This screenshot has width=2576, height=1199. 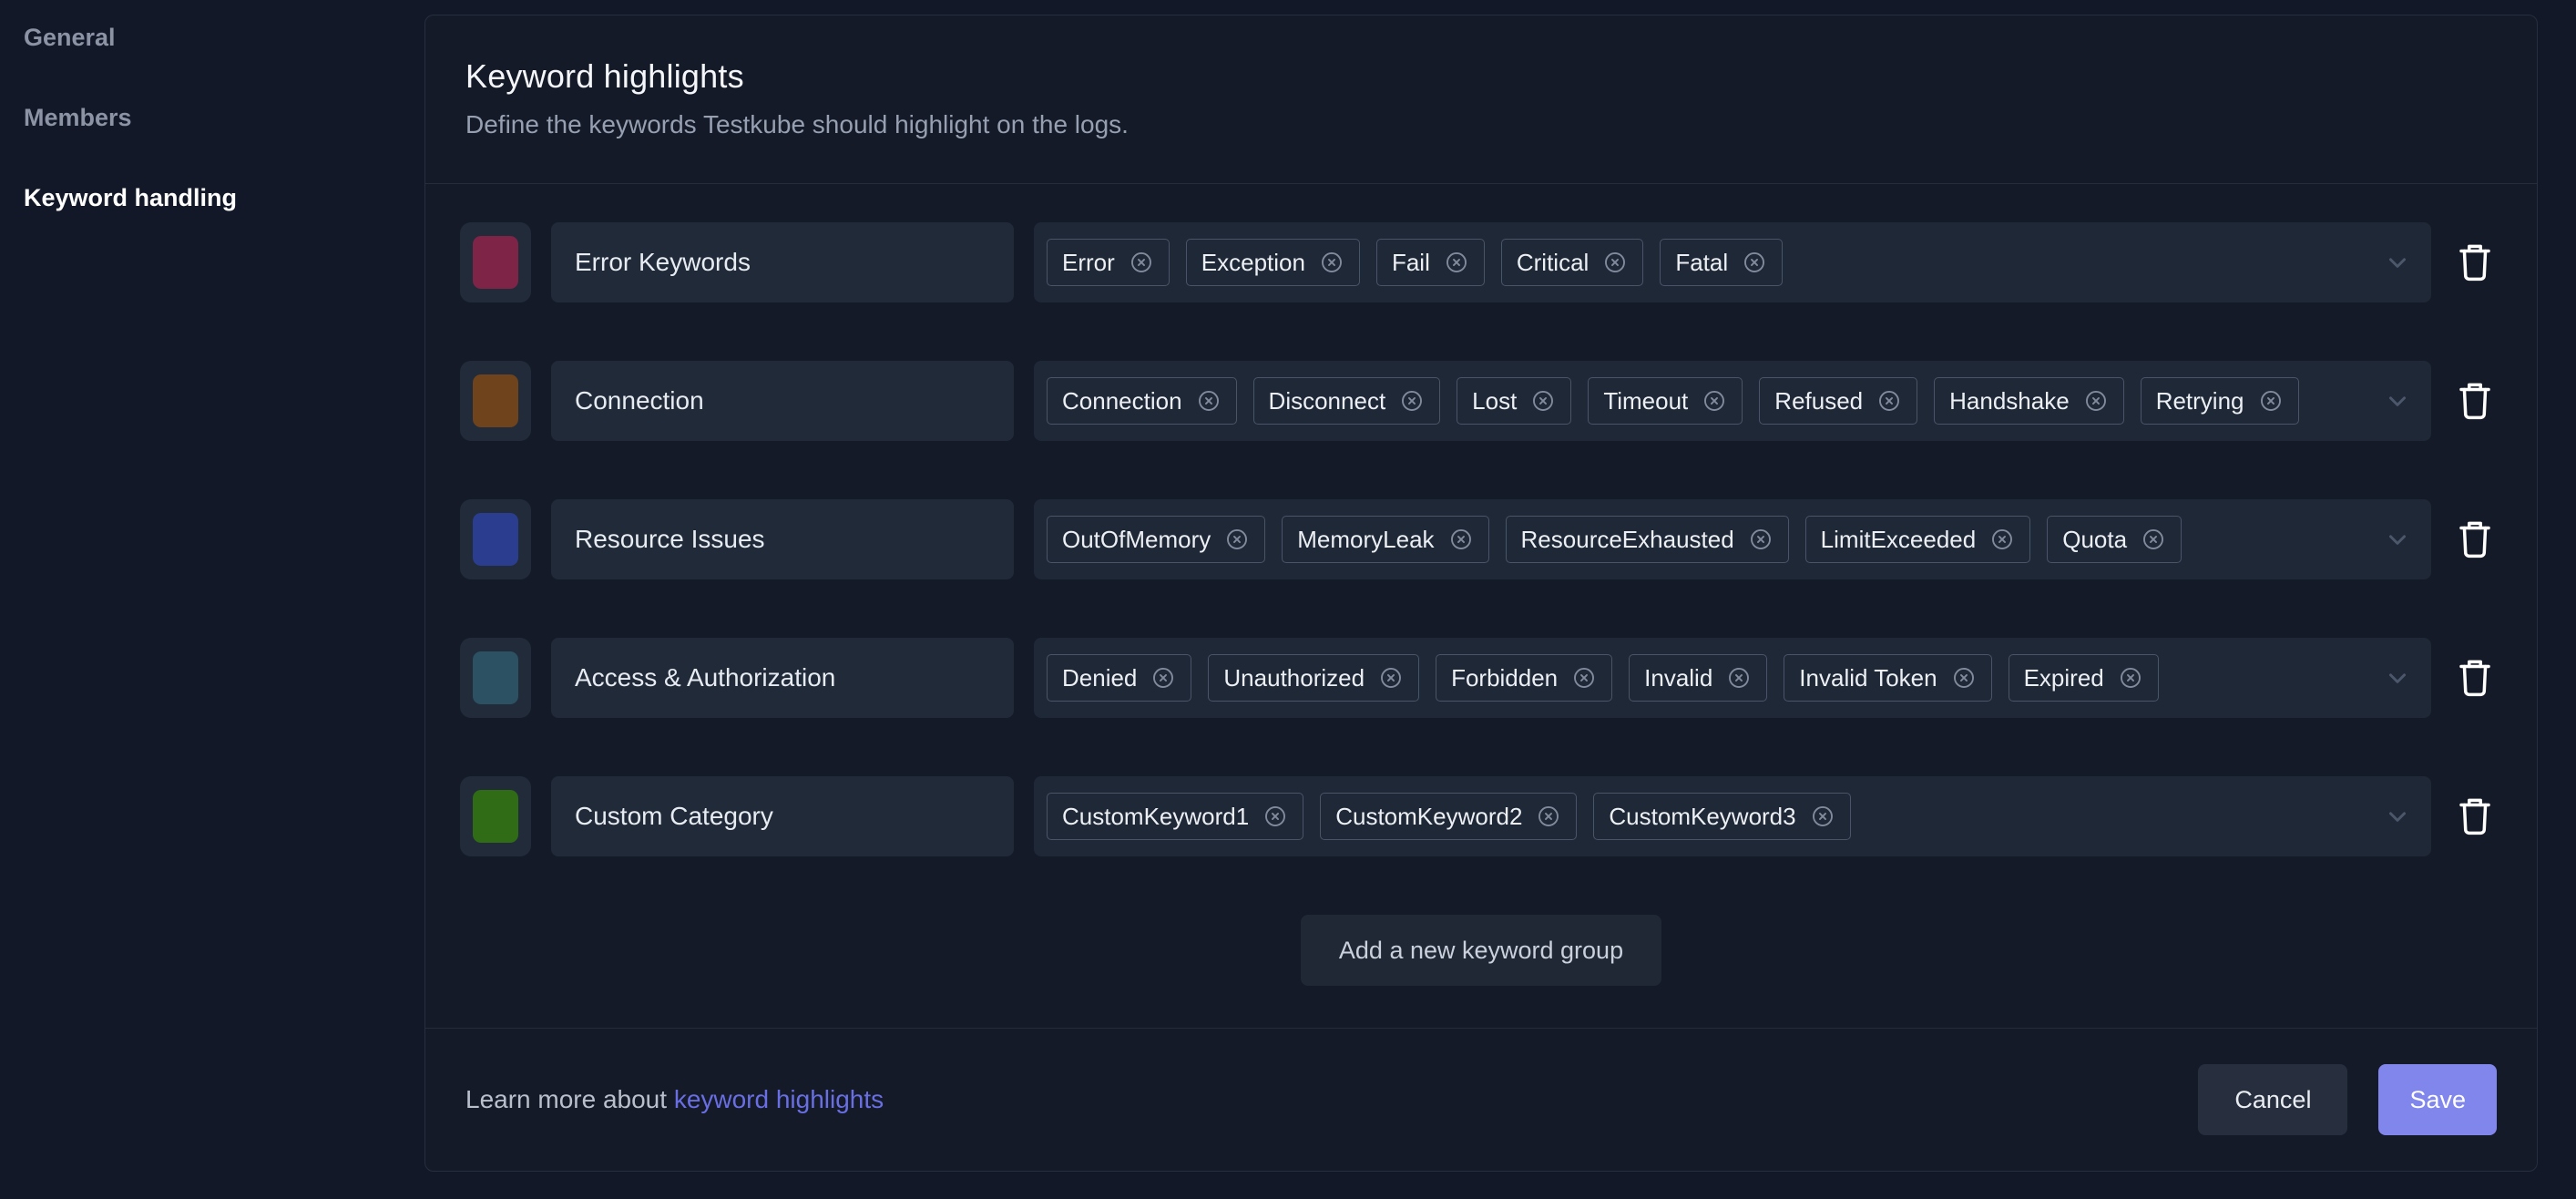 I want to click on keyword-chip-label: Invalid, so click(x=1678, y=678).